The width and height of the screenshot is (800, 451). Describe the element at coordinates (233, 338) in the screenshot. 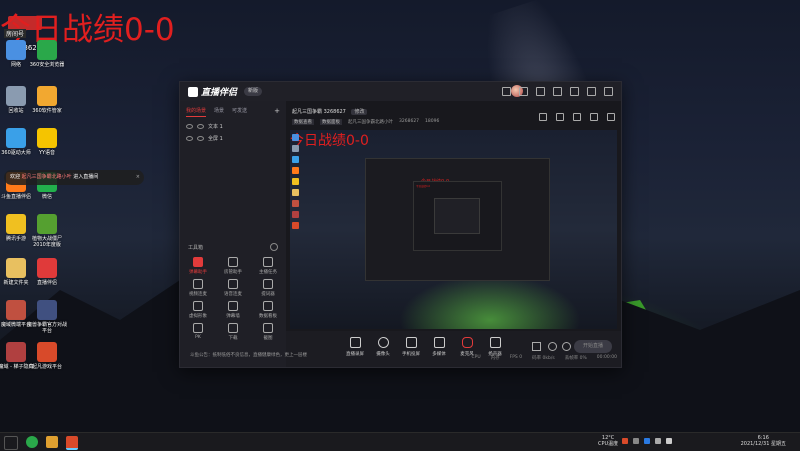

I see `tool-label: 下载` at that location.